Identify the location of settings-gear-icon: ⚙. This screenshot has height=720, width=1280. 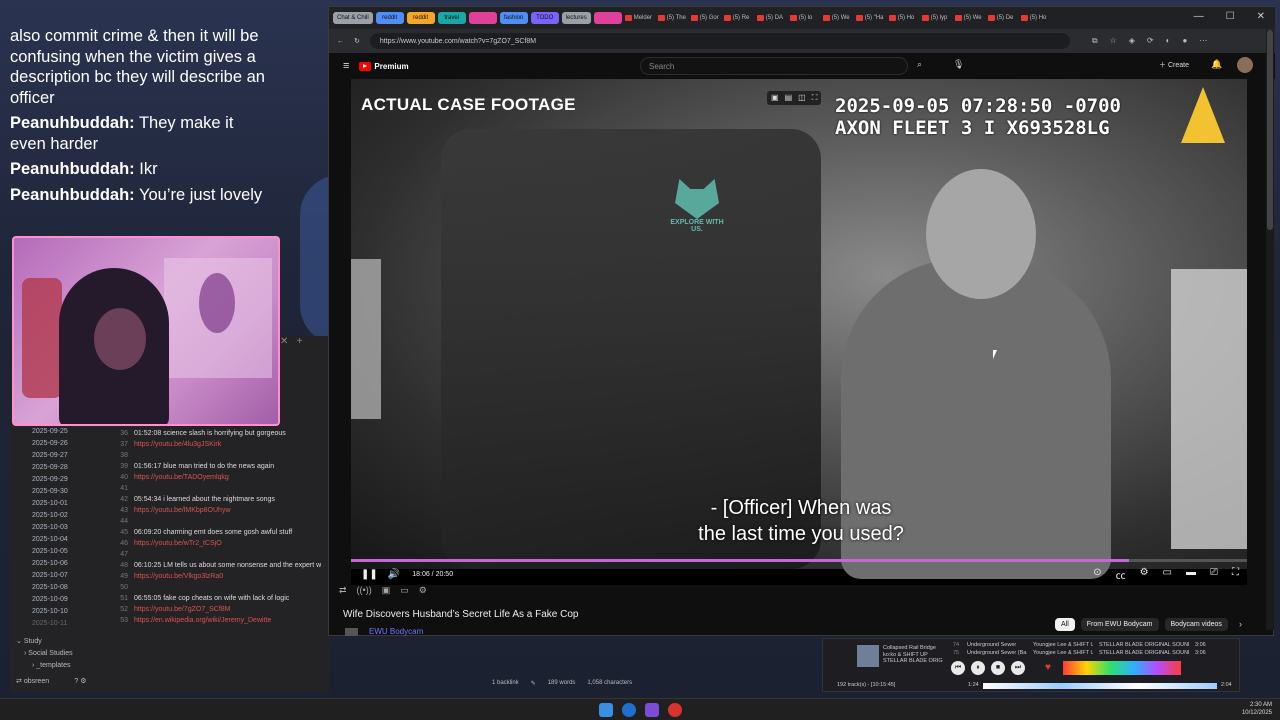
(1144, 574).